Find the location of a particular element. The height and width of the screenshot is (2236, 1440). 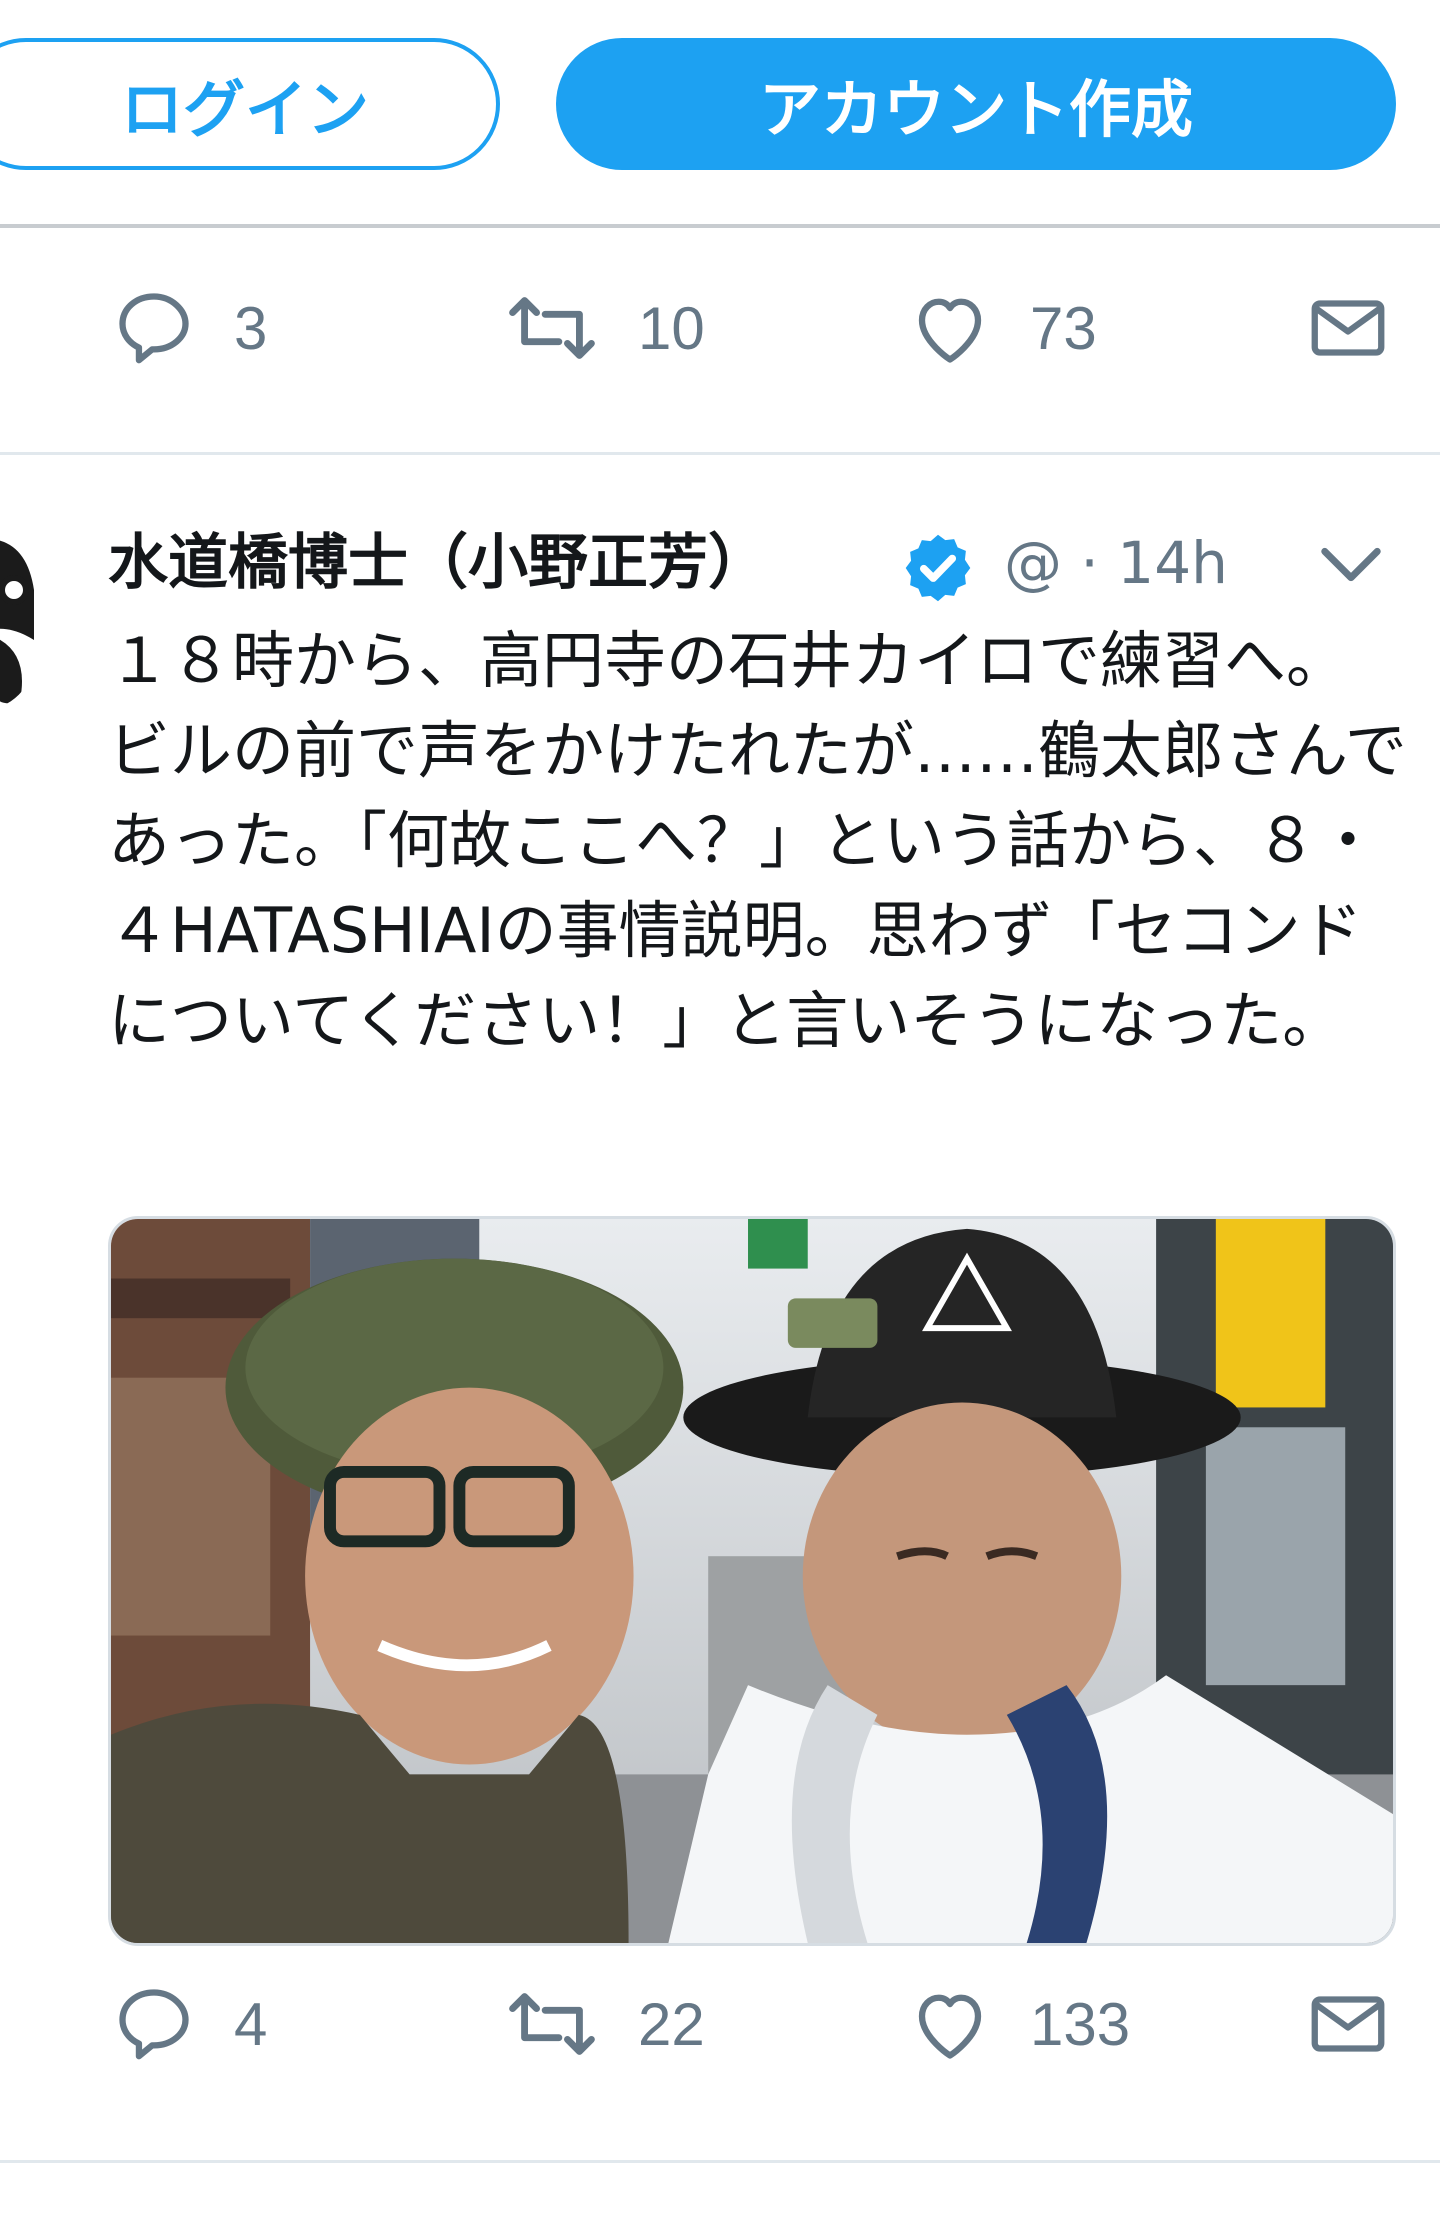

like-count: 133 is located at coordinates (1080, 2024).